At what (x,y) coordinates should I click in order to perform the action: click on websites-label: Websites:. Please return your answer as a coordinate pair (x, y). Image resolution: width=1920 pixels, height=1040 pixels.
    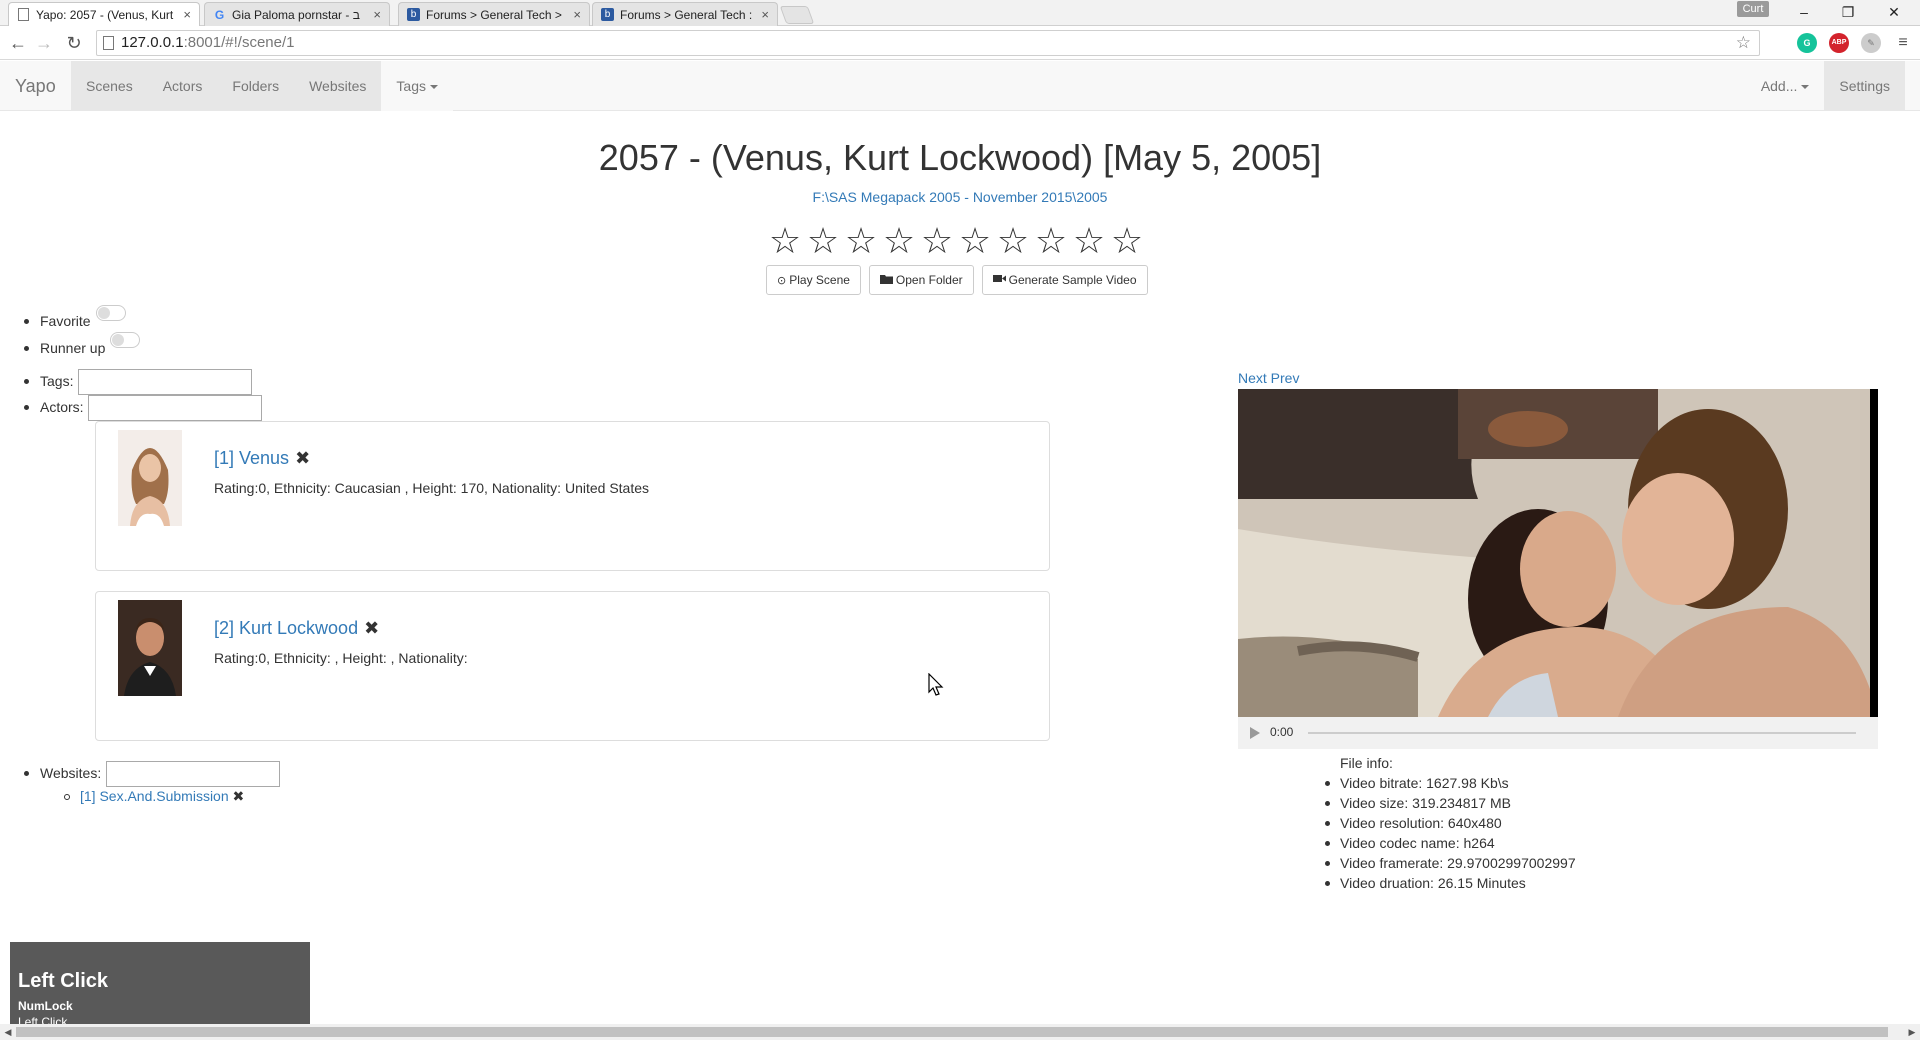
    Looking at the image, I should click on (71, 773).